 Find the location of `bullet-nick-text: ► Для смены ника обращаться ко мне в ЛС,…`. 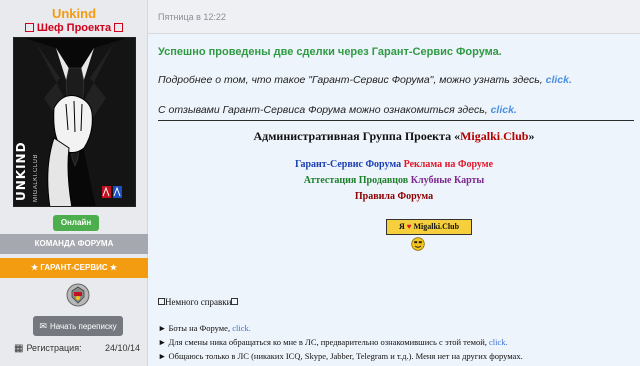

bullet-nick-text: ► Для смены ника обращаться ко мне в ЛС,… is located at coordinates (324, 342).